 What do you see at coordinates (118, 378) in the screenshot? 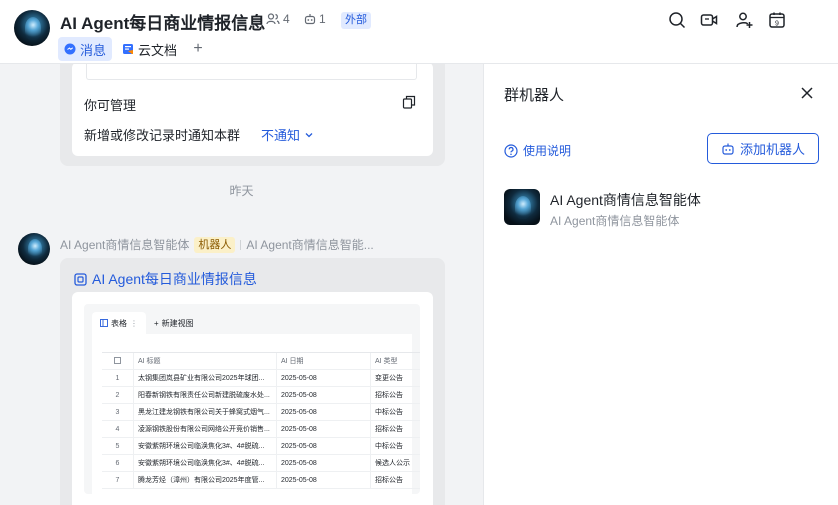
I see `row-index: 1` at bounding box center [118, 378].